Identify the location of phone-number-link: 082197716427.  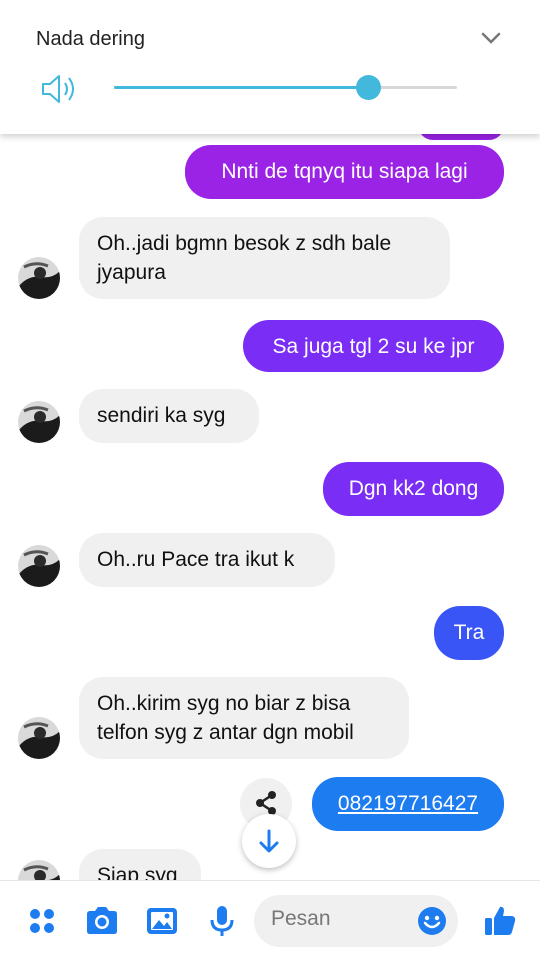
(408, 804).